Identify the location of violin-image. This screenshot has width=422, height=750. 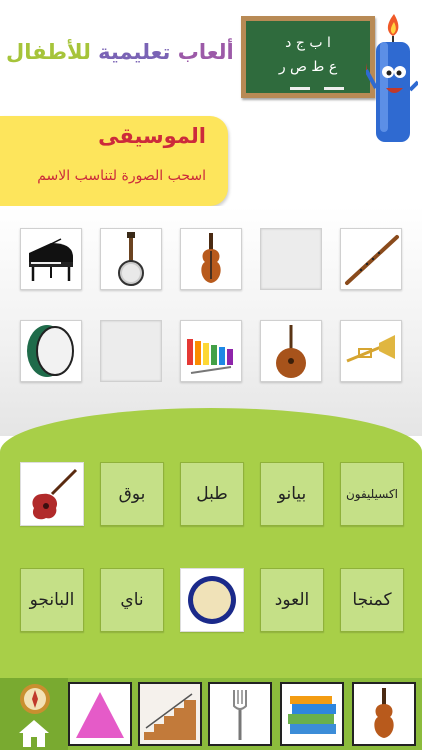
(211, 259).